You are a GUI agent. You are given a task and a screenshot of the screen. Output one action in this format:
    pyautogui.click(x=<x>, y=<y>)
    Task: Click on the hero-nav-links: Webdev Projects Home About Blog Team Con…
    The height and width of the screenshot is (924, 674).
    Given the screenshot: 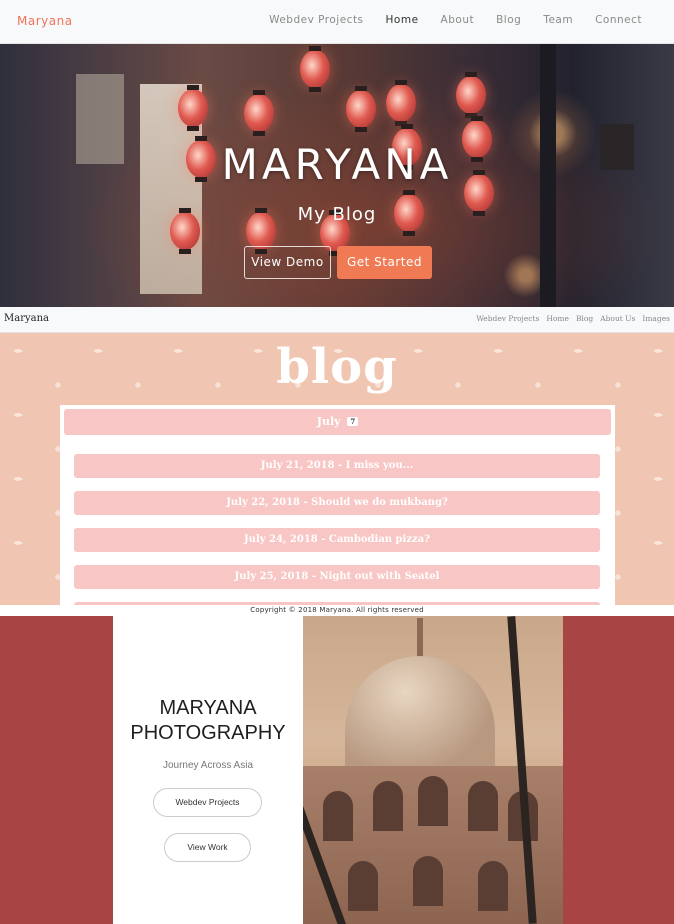 What is the action you would take?
    pyautogui.click(x=444, y=20)
    